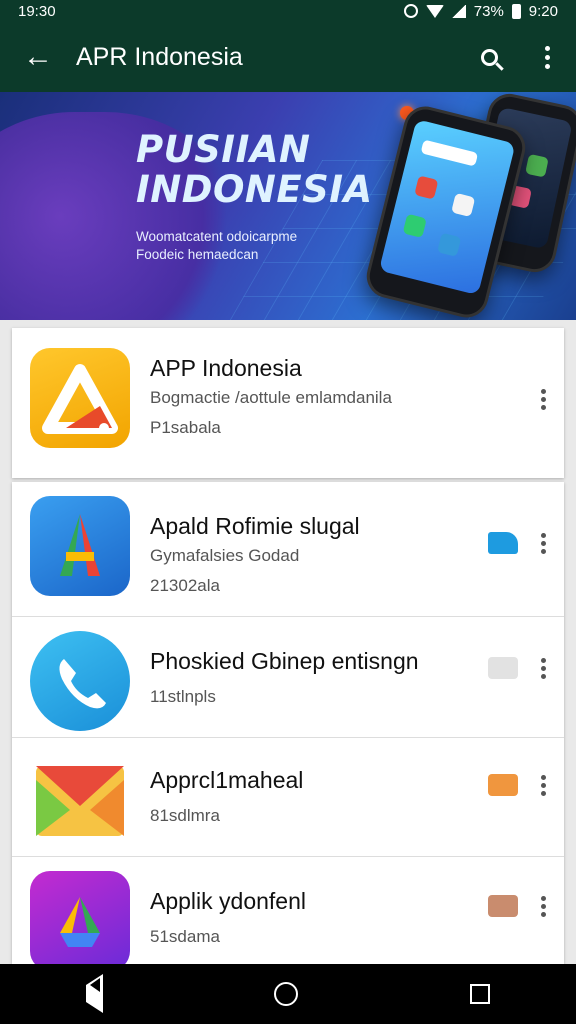 This screenshot has height=1024, width=576. I want to click on list-item: Apprcl1maheal 81sdlmra, so click(288, 797).